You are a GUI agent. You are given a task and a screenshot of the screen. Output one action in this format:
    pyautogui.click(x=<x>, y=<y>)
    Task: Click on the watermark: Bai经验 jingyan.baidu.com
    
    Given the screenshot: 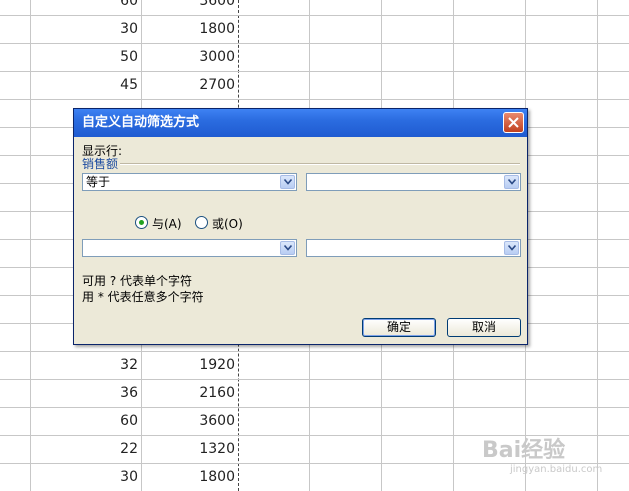 What is the action you would take?
    pyautogui.click(x=550, y=458)
    